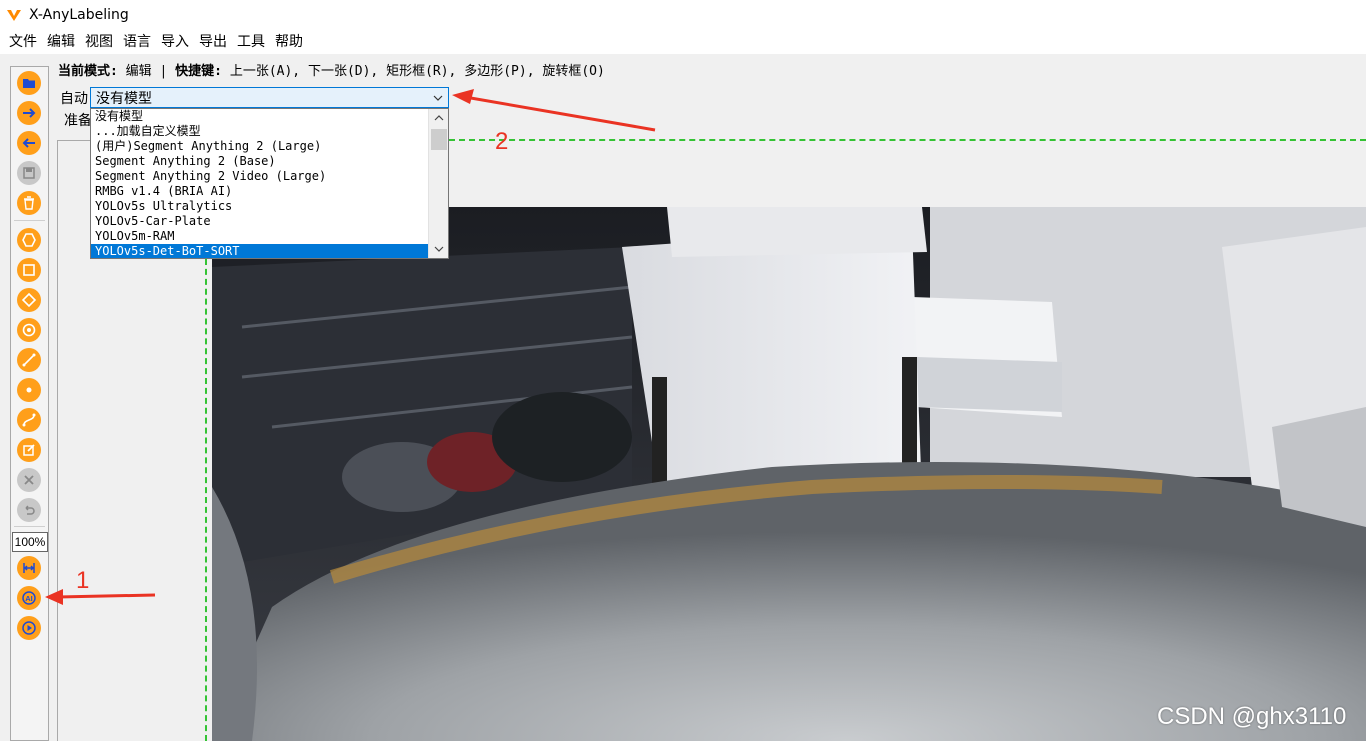 Image resolution: width=1366 pixels, height=741 pixels. I want to click on chevron-down-icon, so click(438, 98).